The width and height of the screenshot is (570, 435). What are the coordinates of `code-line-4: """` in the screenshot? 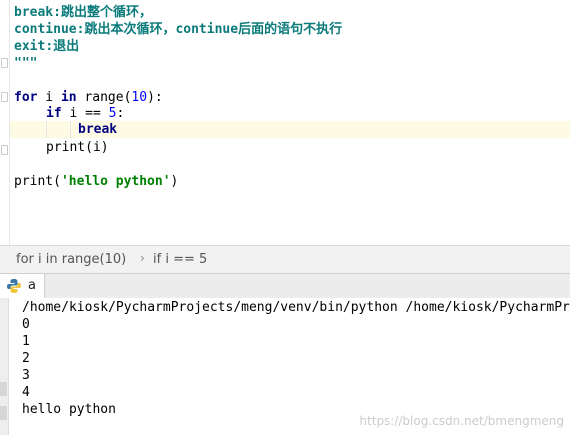 It's located at (26, 63).